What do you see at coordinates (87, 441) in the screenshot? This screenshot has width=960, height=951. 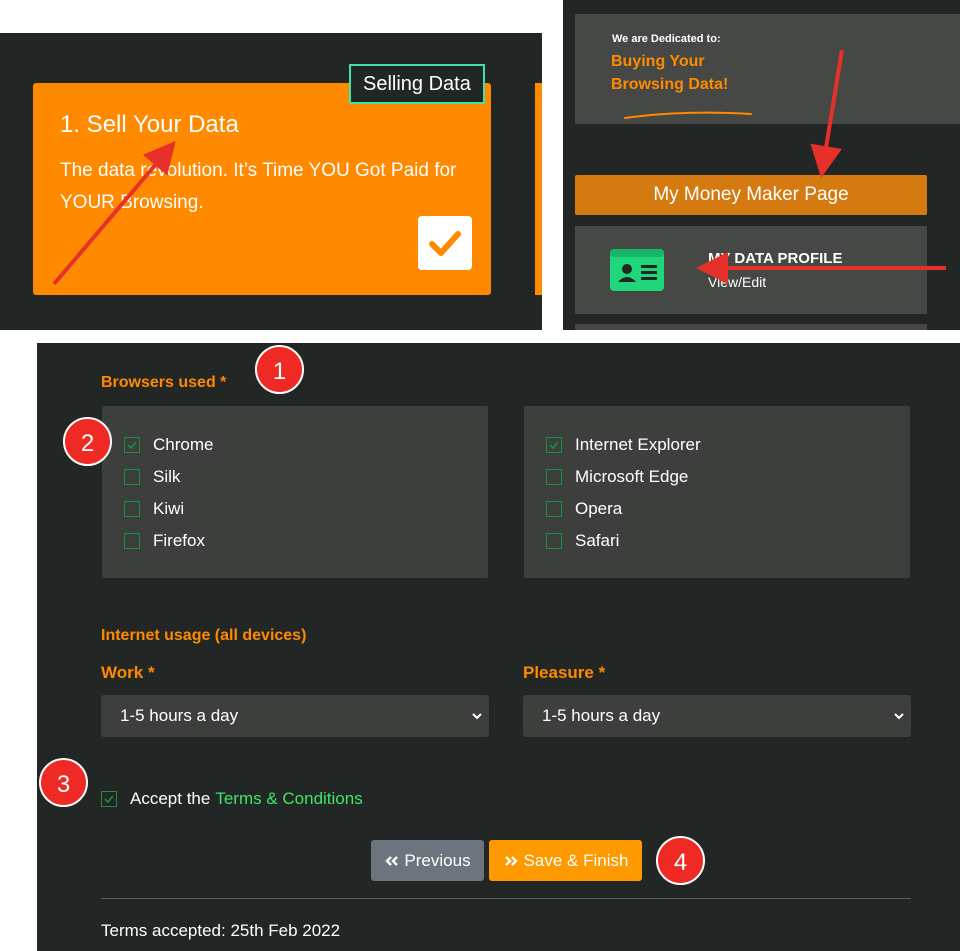 I see `marker-2: 2` at bounding box center [87, 441].